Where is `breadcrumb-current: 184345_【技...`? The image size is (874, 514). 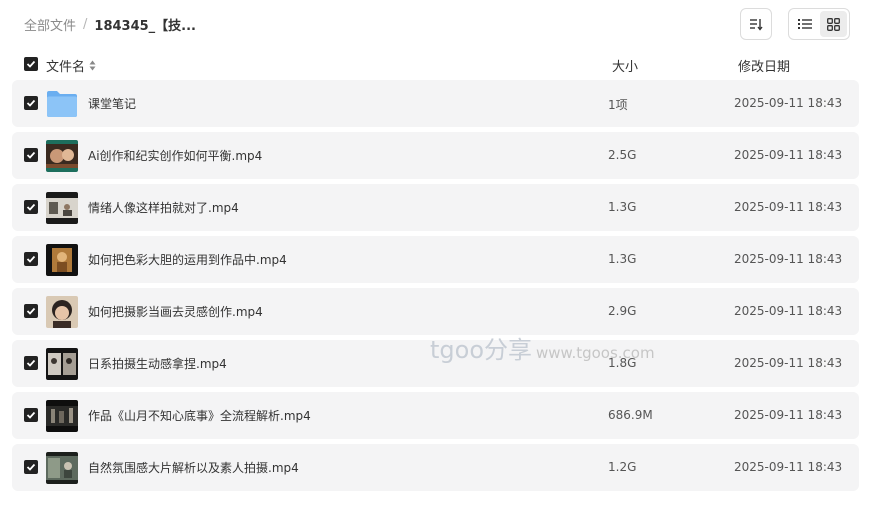
breadcrumb-current: 184345_【技... is located at coordinates (145, 26).